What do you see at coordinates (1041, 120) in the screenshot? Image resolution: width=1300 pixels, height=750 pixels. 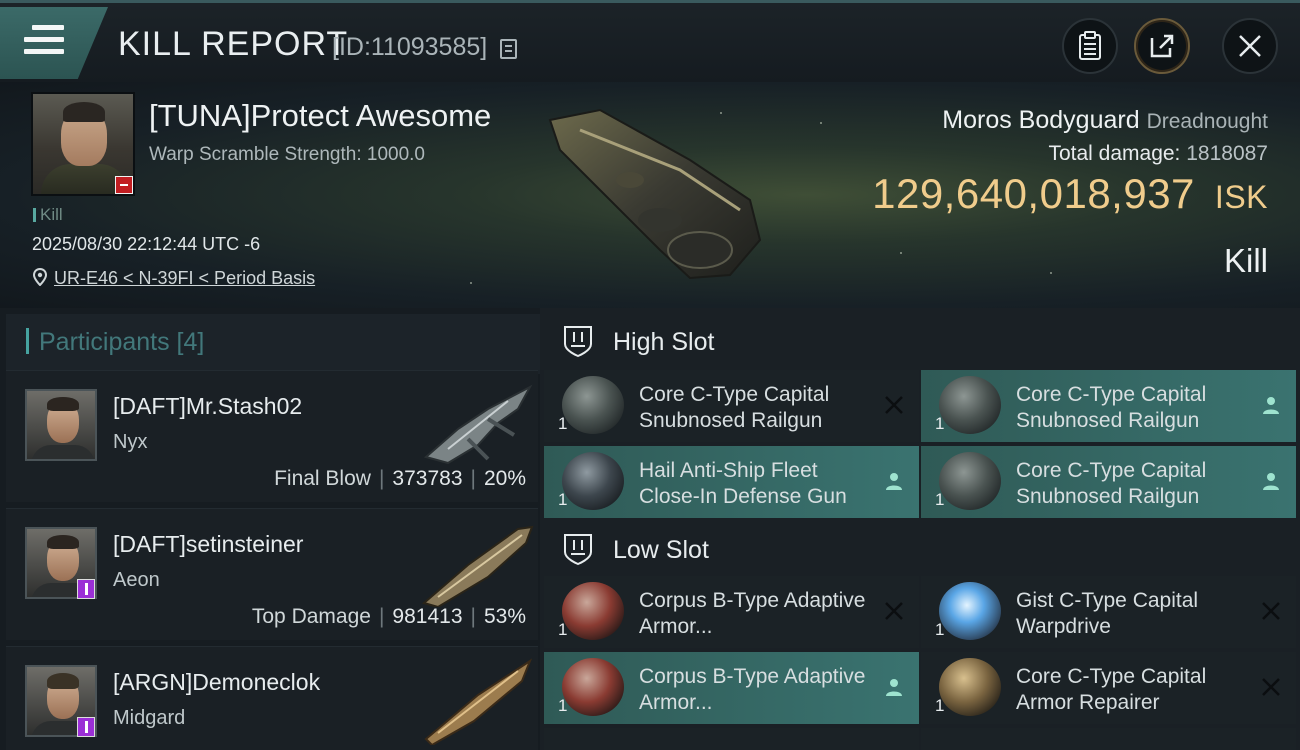 I see `ship-type: Moros Bodyguard` at bounding box center [1041, 120].